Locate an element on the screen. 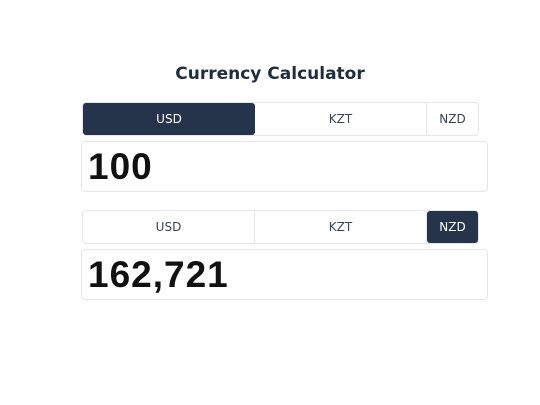 This screenshot has width=540, height=405. to-currency-tabs: USD KZT NZD is located at coordinates (280, 227).